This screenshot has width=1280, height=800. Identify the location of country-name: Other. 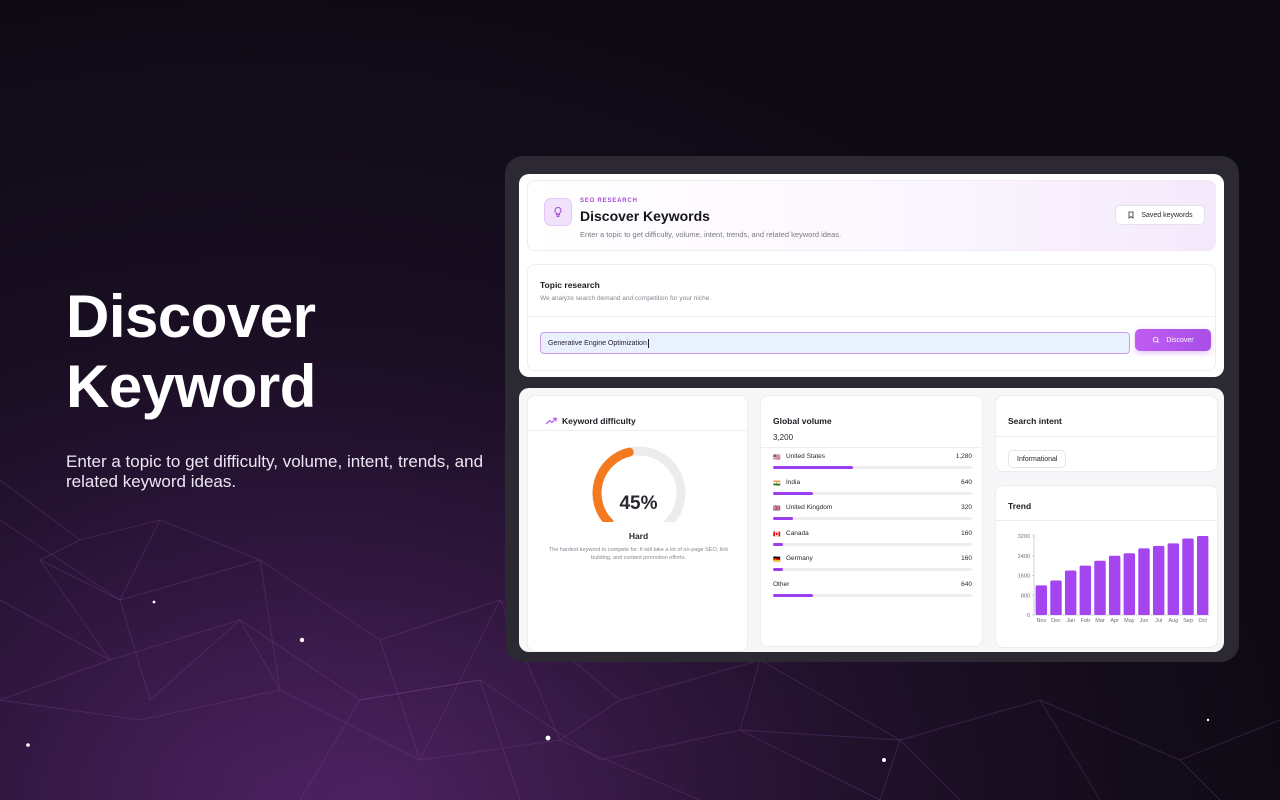
(781, 584).